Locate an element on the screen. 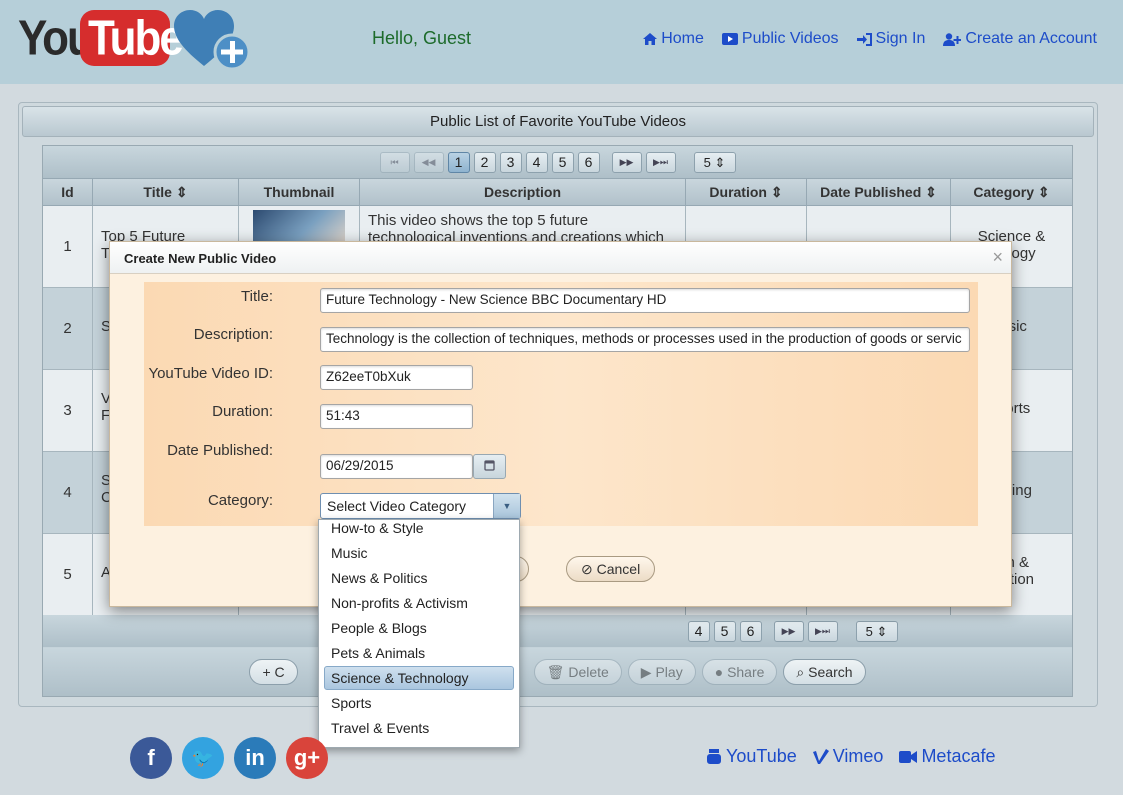 The width and height of the screenshot is (1123, 795). category-option: Sports is located at coordinates (419, 703).